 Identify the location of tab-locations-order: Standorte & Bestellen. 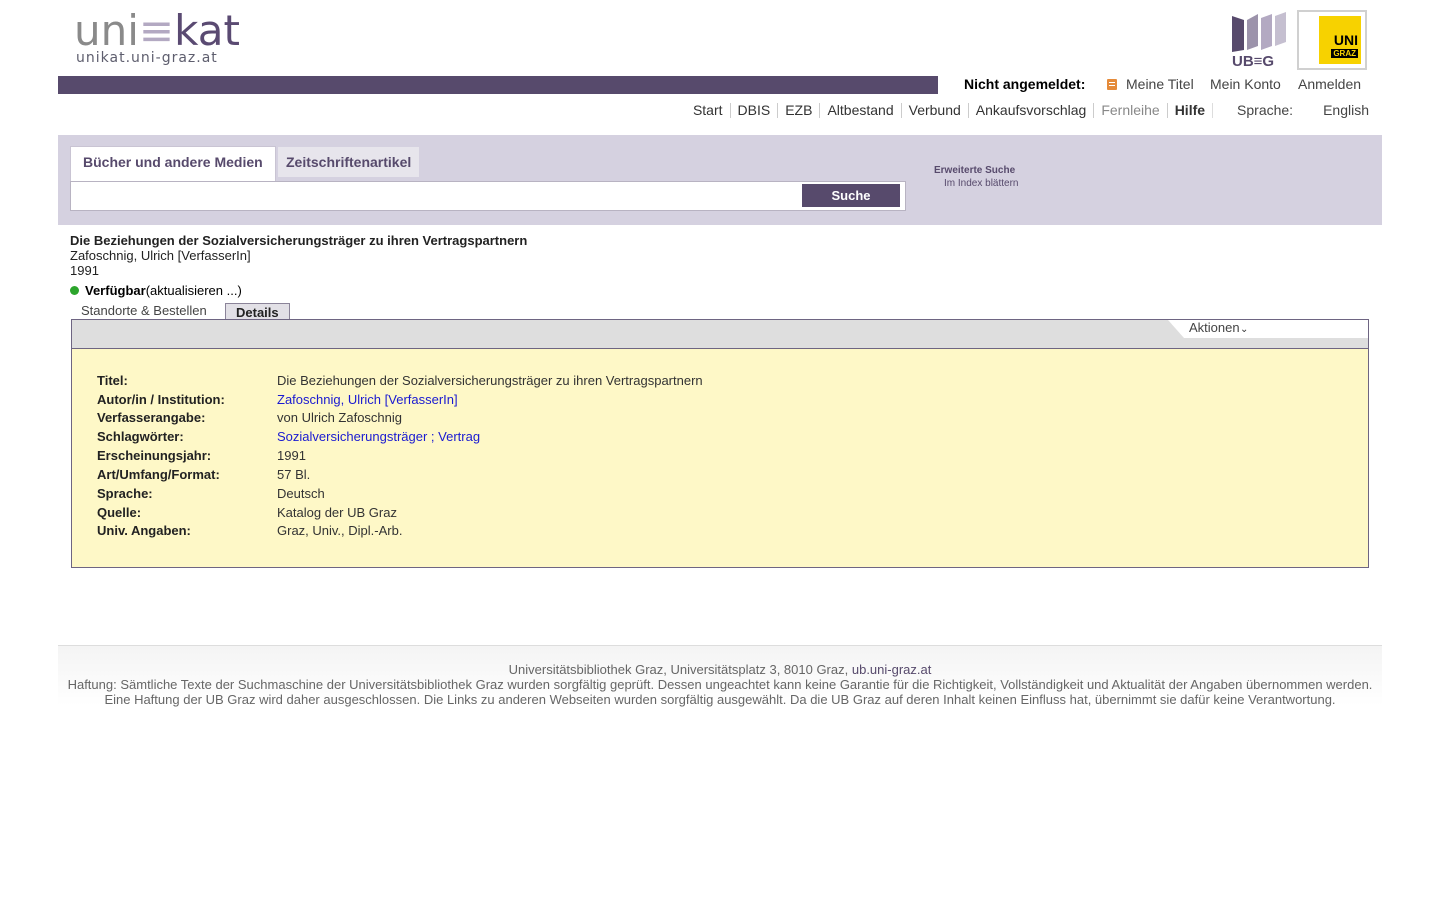
(144, 310).